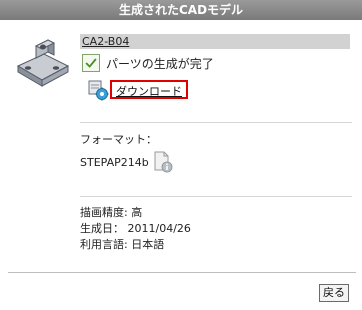  What do you see at coordinates (118, 139) in the screenshot?
I see `format-label: フォーマット：` at bounding box center [118, 139].